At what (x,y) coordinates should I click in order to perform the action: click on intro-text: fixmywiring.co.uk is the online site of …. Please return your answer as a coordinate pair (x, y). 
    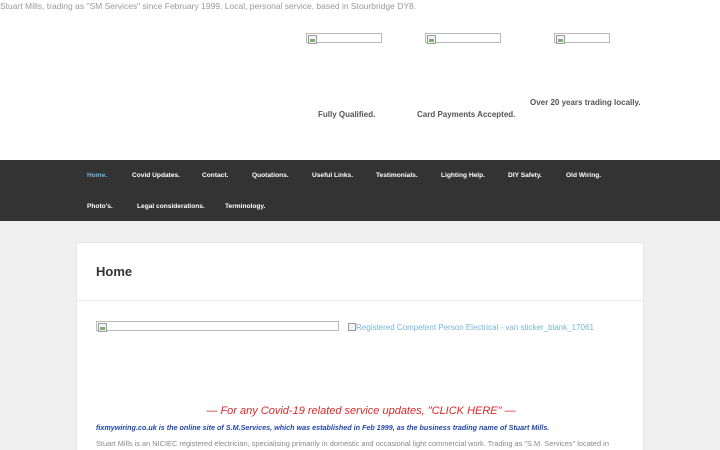
    Looking at the image, I should click on (323, 427).